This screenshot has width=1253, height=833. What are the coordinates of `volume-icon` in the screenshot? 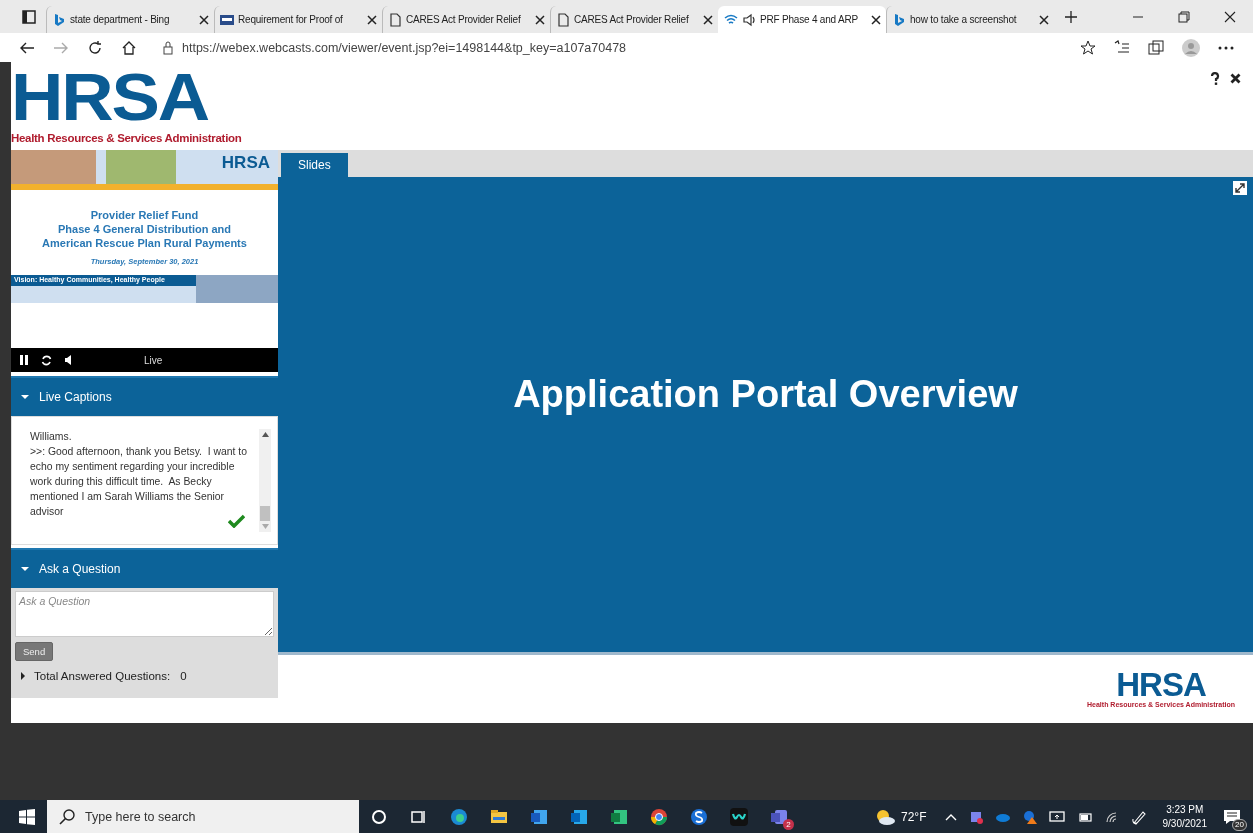 It's located at (69, 360).